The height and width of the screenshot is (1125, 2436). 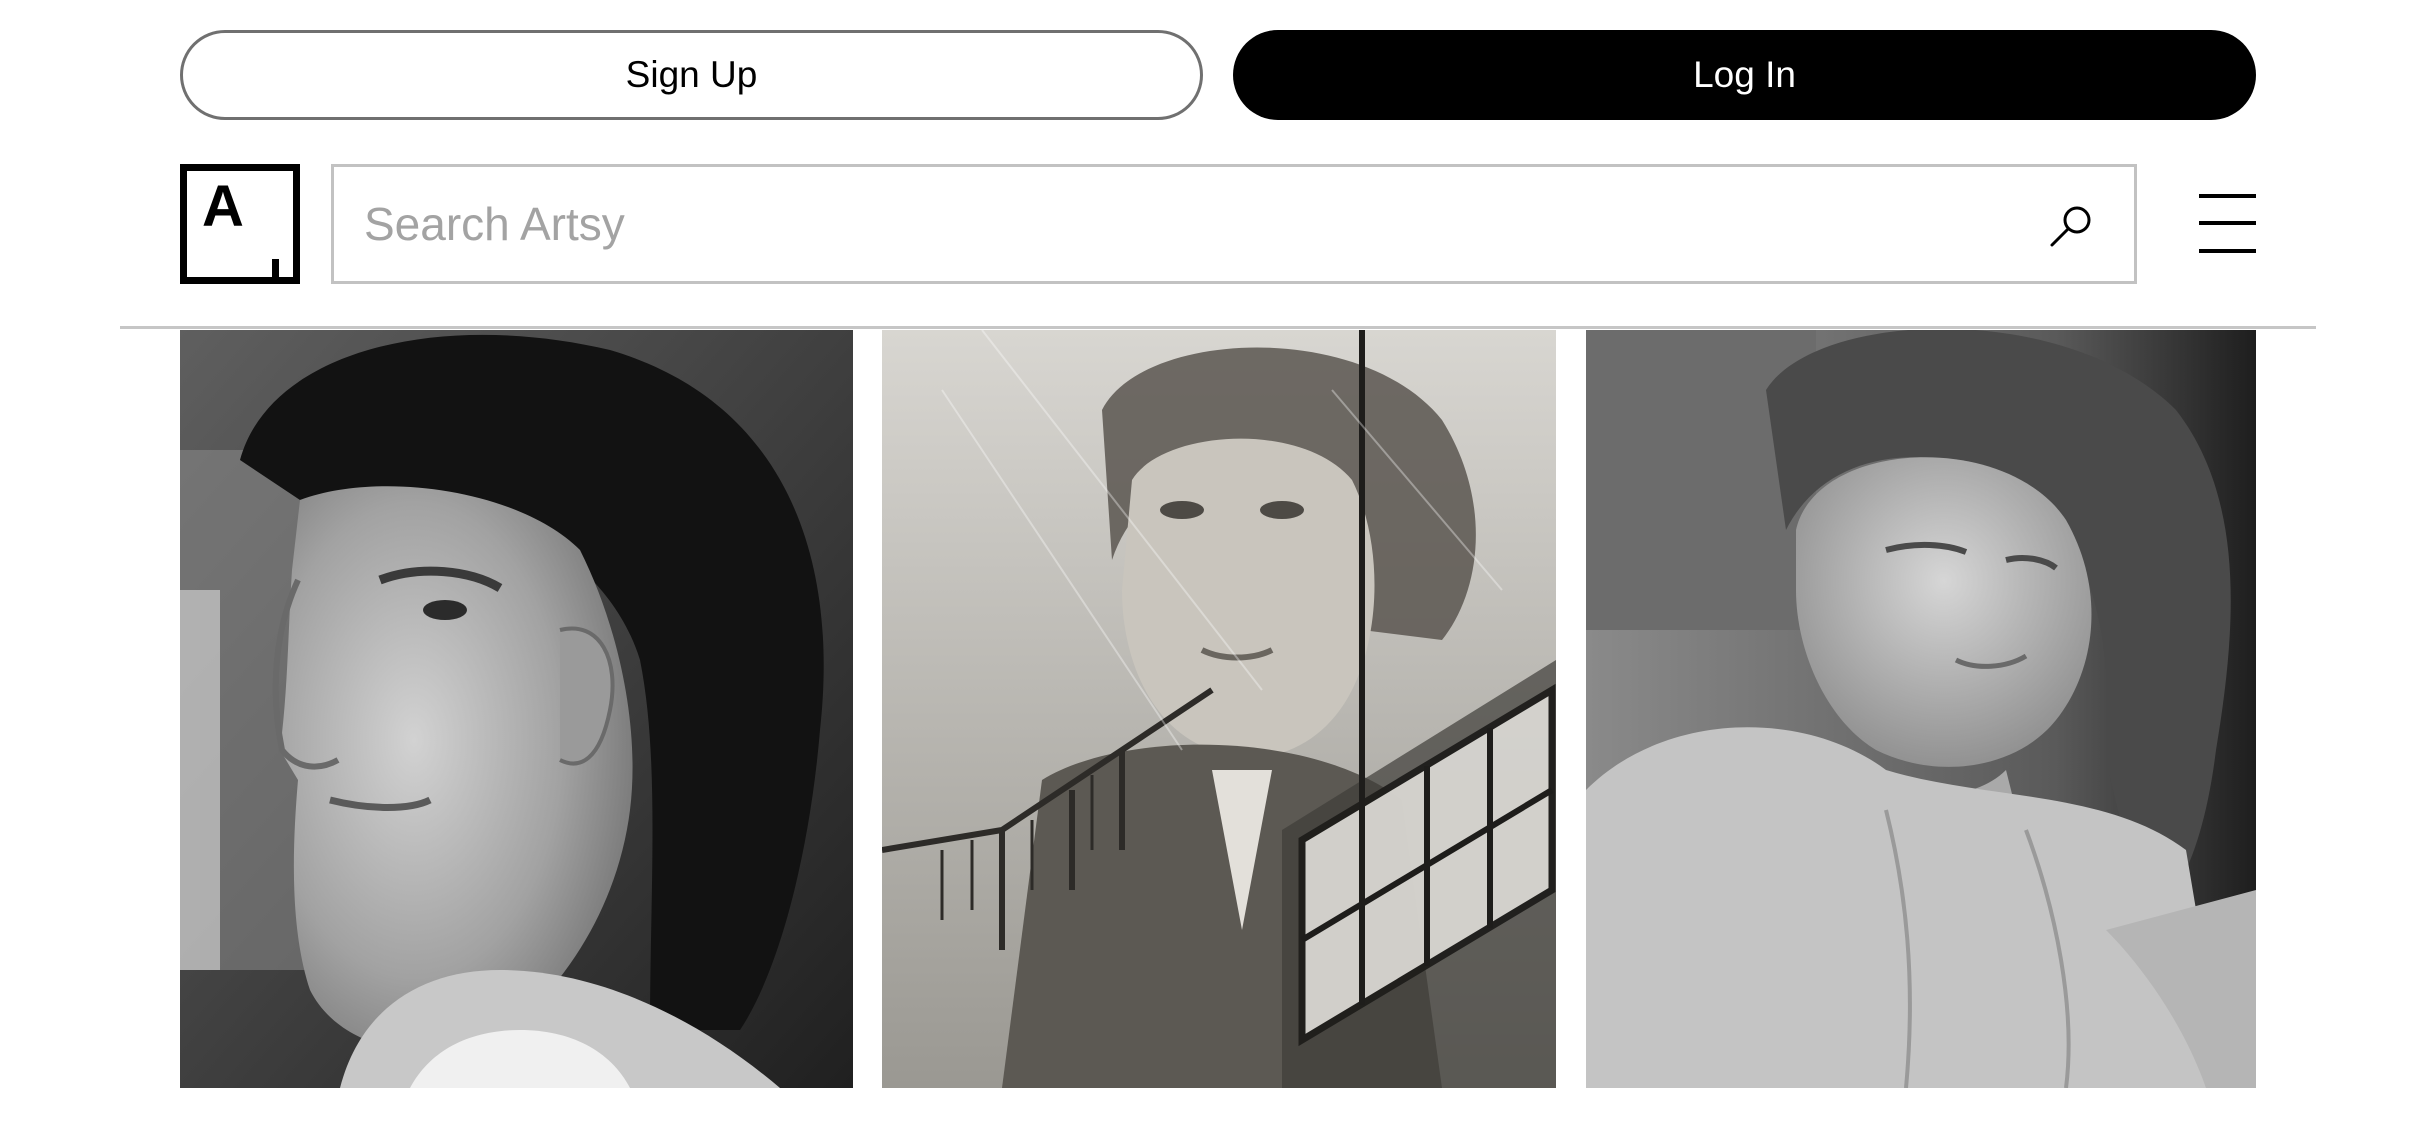 What do you see at coordinates (1184, 224) in the screenshot?
I see `search-input` at bounding box center [1184, 224].